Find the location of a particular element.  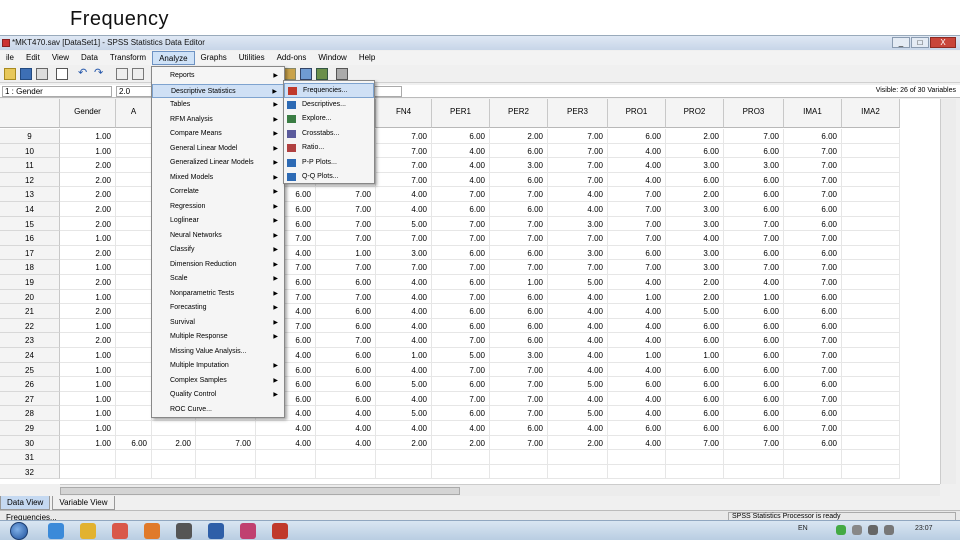

analyze-menu-item-tables: Tables ▶ is located at coordinates (218, 105).